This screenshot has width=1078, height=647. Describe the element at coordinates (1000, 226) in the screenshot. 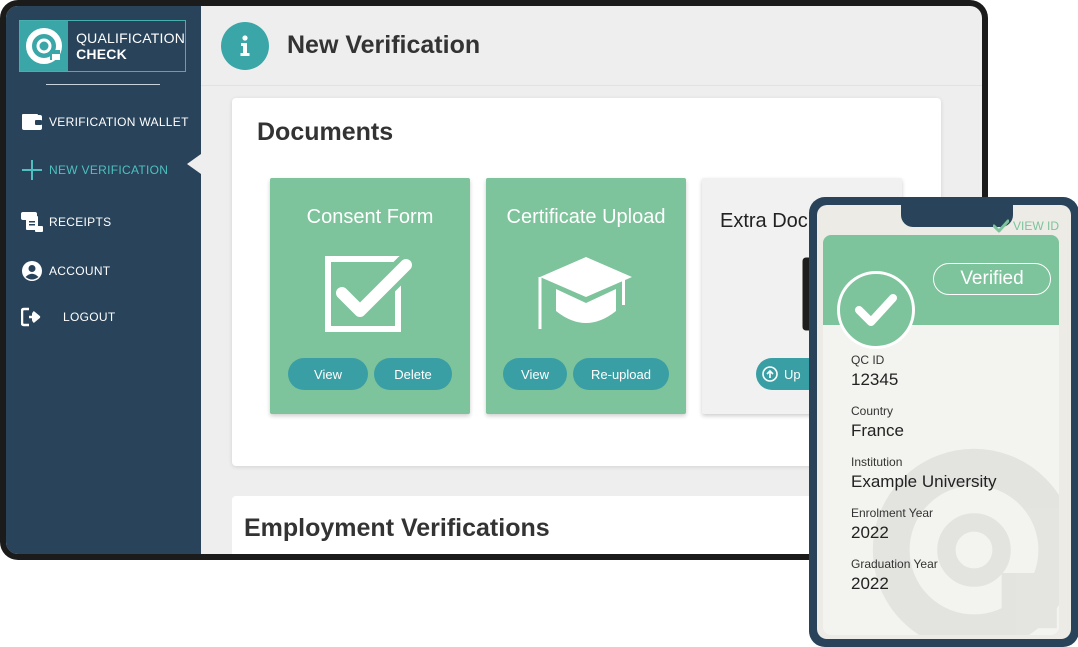

I see `check-icon` at that location.